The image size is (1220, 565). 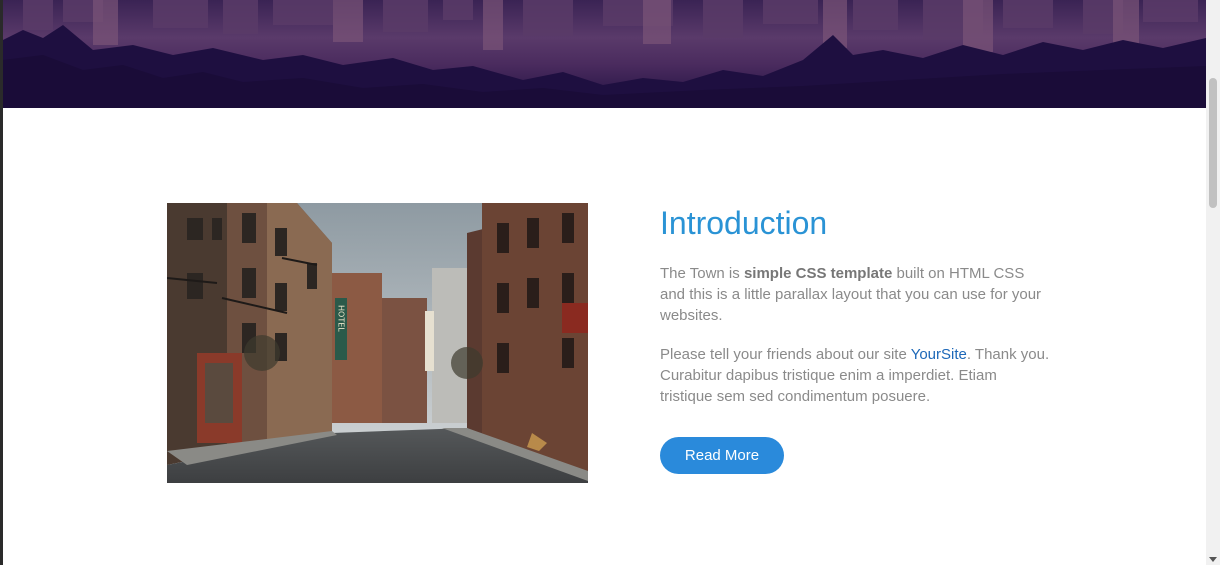 I want to click on vertical-scrollbar, so click(x=1213, y=282).